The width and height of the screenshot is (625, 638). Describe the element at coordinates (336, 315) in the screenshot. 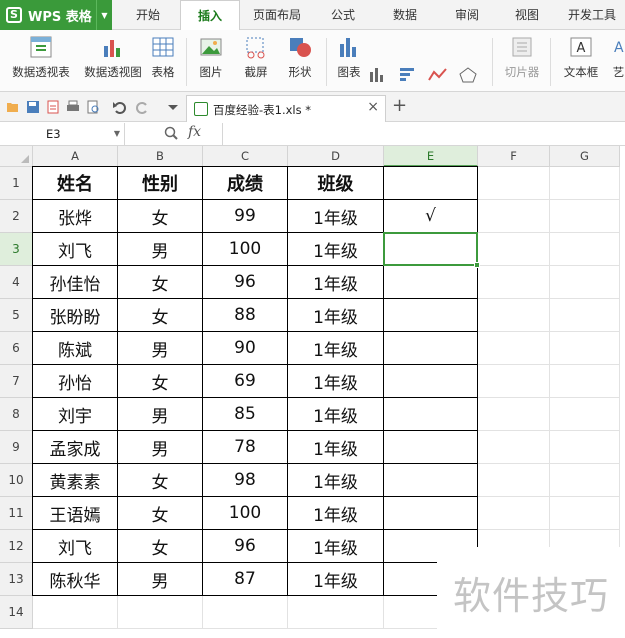

I see `cell-d5: 1年级` at that location.